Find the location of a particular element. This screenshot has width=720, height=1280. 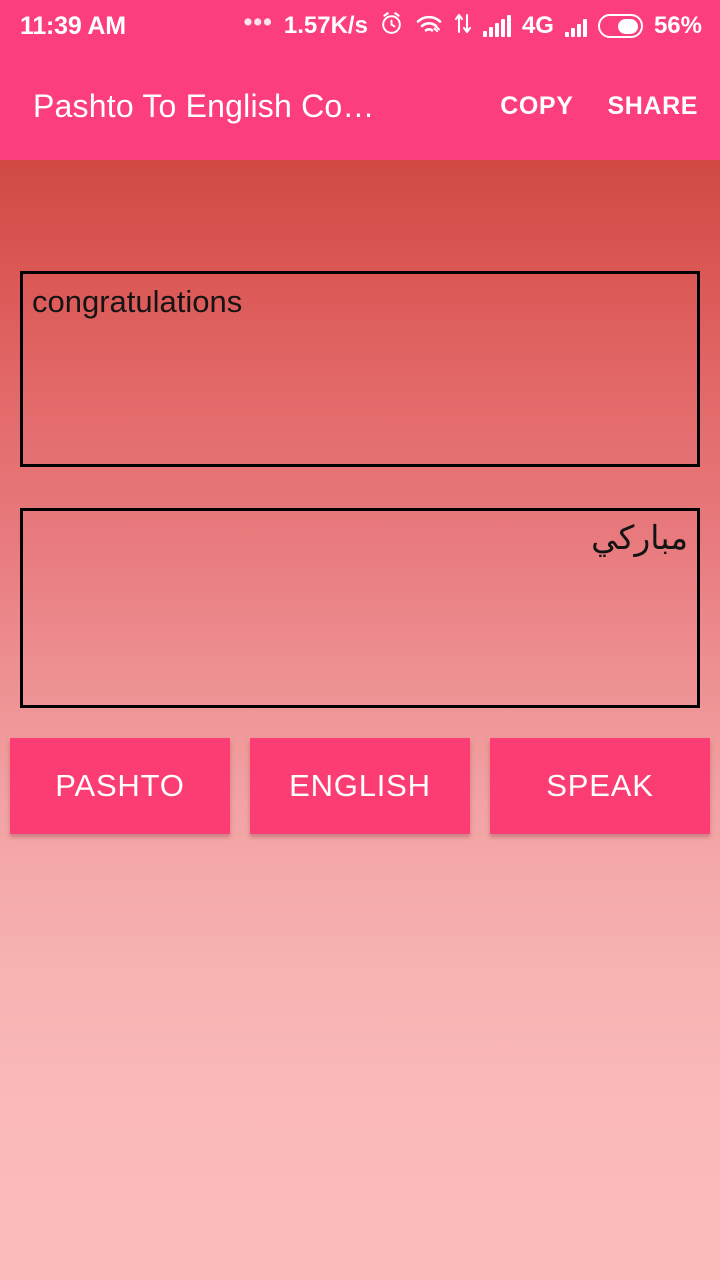

data-transfer-arrows-icon is located at coordinates (463, 26).